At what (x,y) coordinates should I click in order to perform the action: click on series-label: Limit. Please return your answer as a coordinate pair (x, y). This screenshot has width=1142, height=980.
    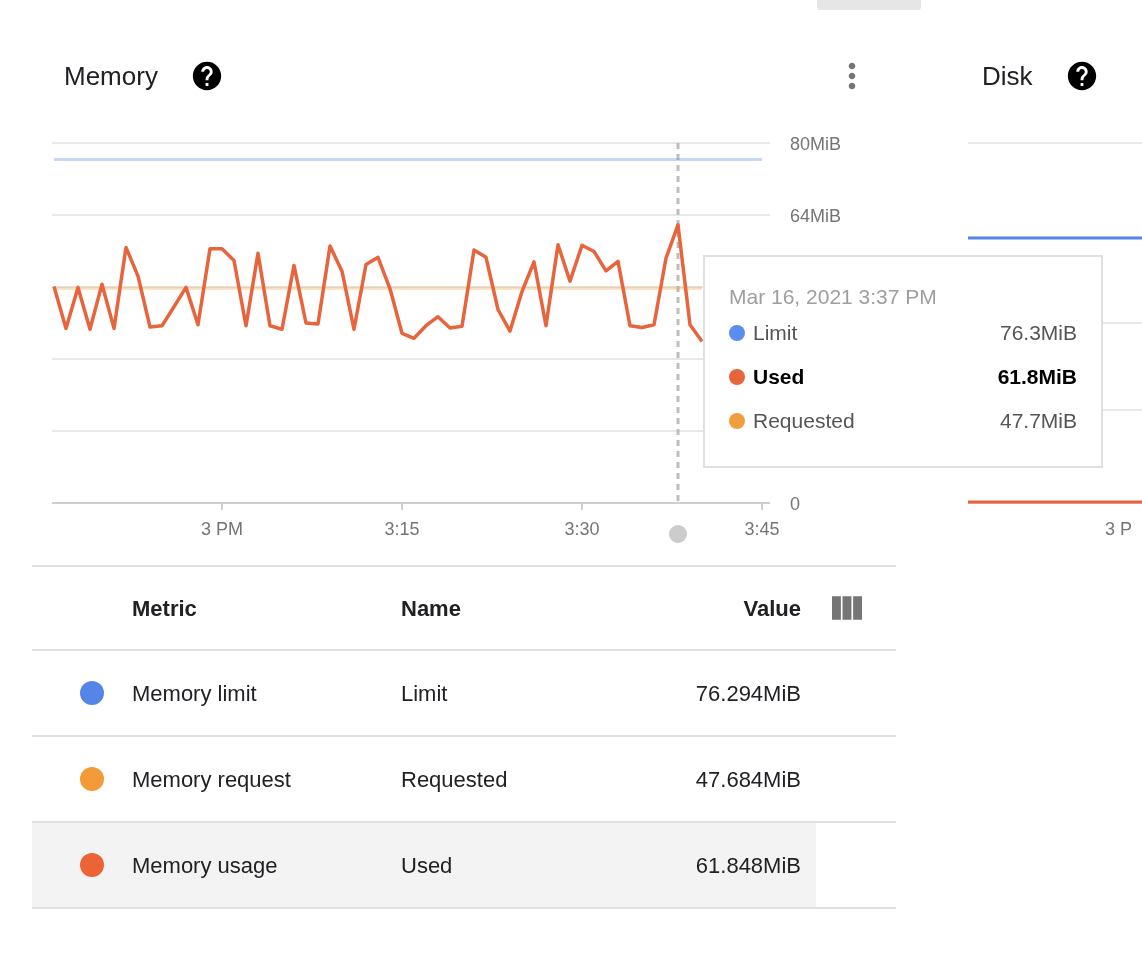
    Looking at the image, I should click on (775, 333).